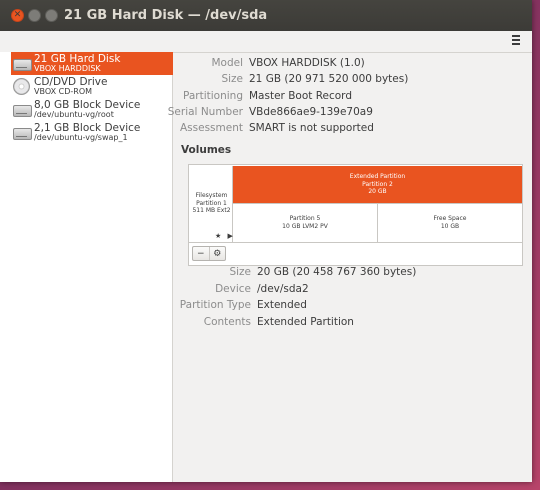 This screenshot has height=490, width=540. What do you see at coordinates (121, 130) in the screenshot?
I see `assessment-row: Assessment` at bounding box center [121, 130].